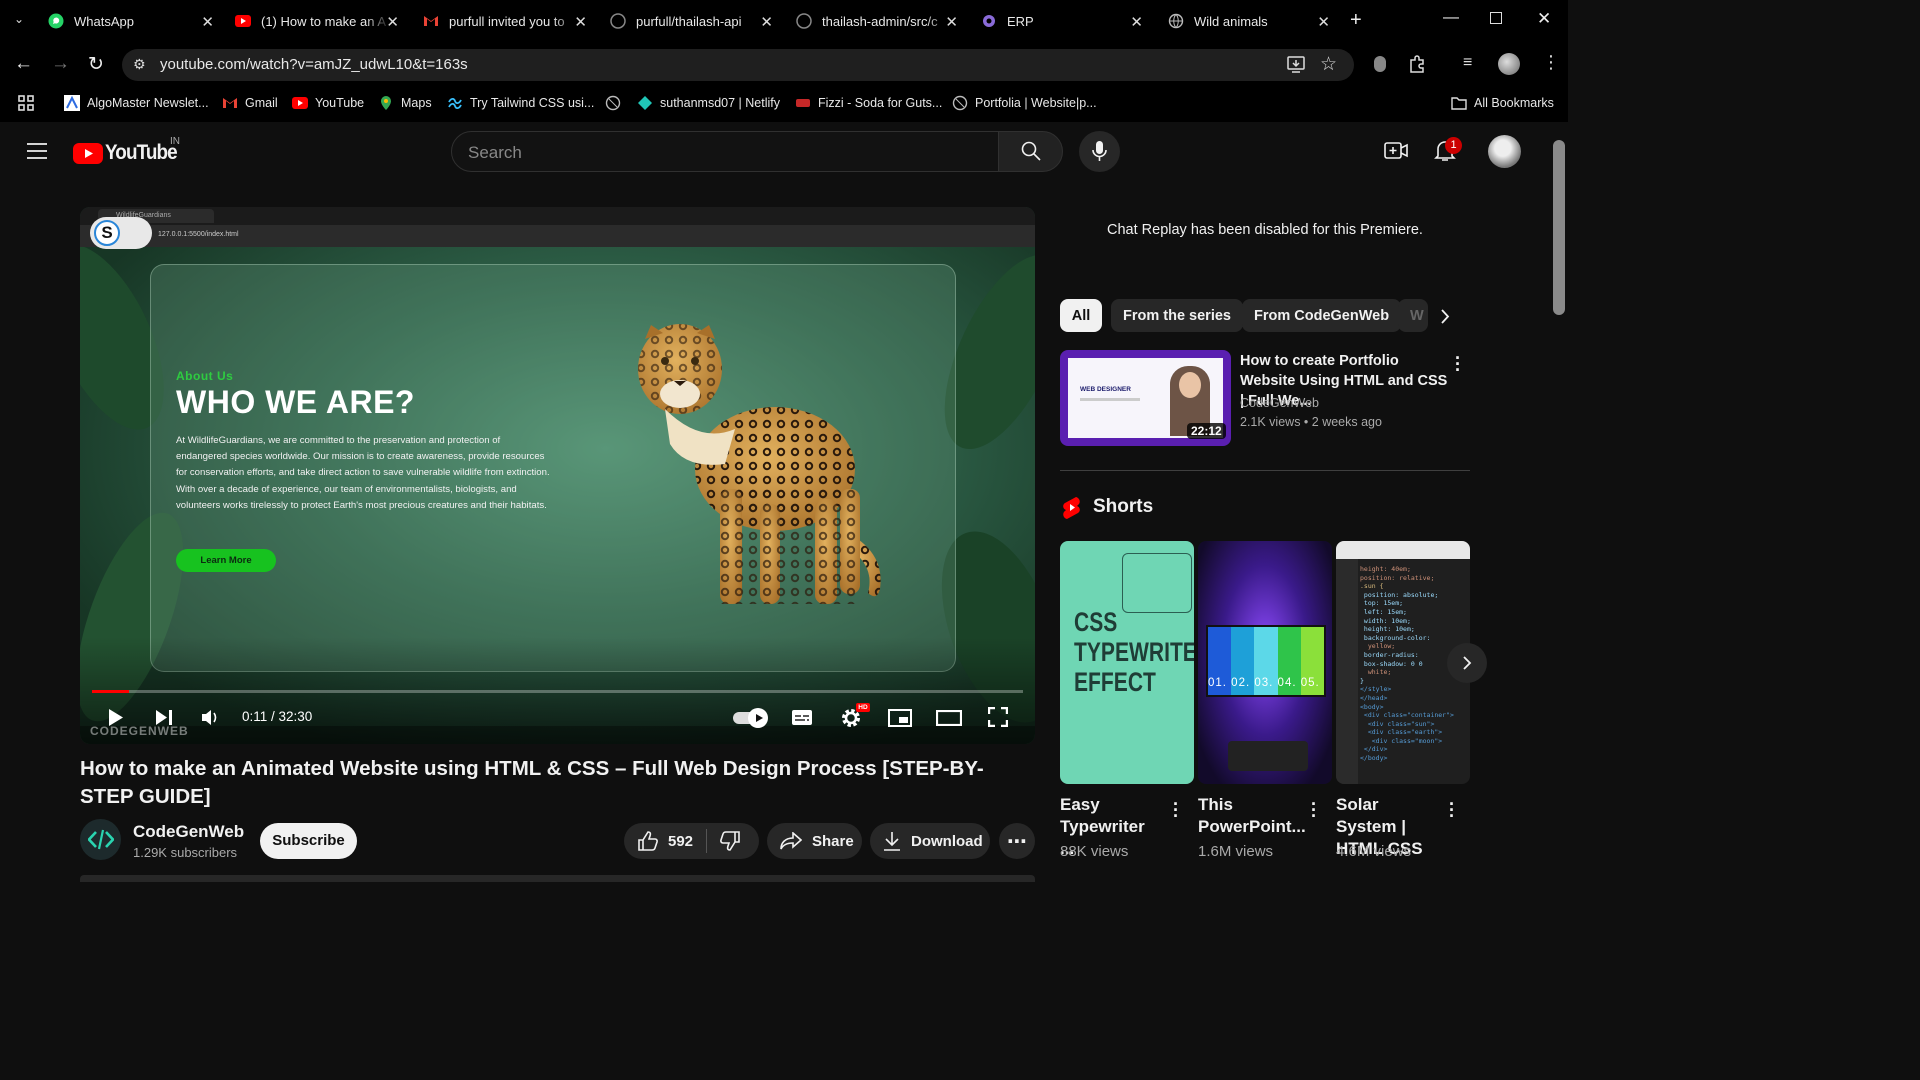 The height and width of the screenshot is (1080, 1920). What do you see at coordinates (26, 103) in the screenshot?
I see `apps-grid-icon` at bounding box center [26, 103].